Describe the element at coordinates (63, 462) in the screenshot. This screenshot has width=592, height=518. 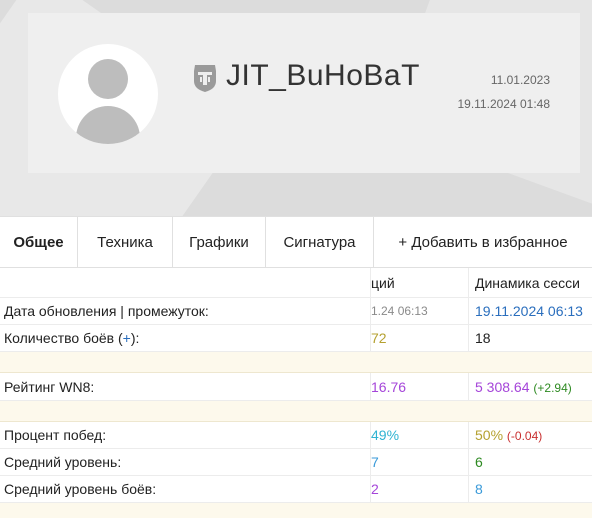
I see `row-label-avg-tier: Средний уровень:` at that location.